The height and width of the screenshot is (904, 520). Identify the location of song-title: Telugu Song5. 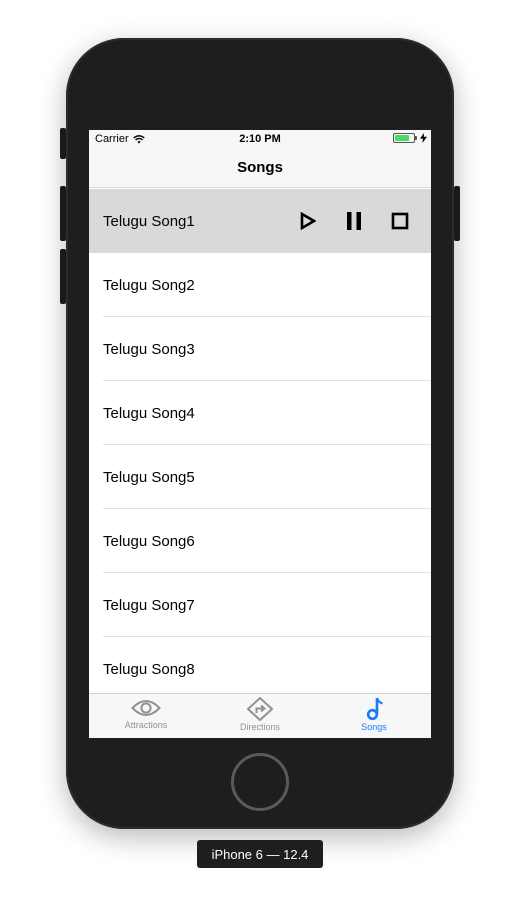
(149, 477).